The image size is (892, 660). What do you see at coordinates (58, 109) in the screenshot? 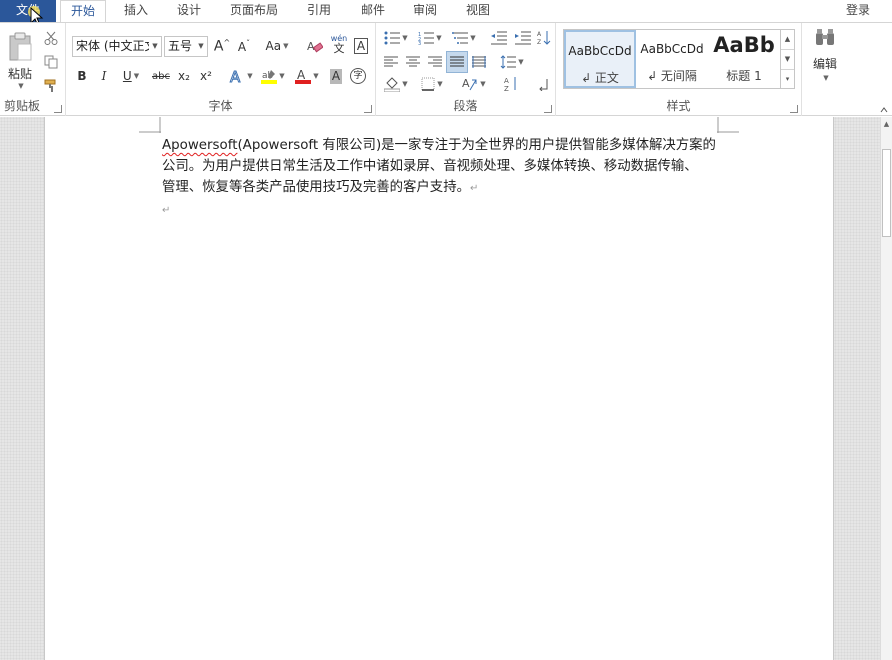
I see `clipboard-dialog-launcher` at bounding box center [58, 109].